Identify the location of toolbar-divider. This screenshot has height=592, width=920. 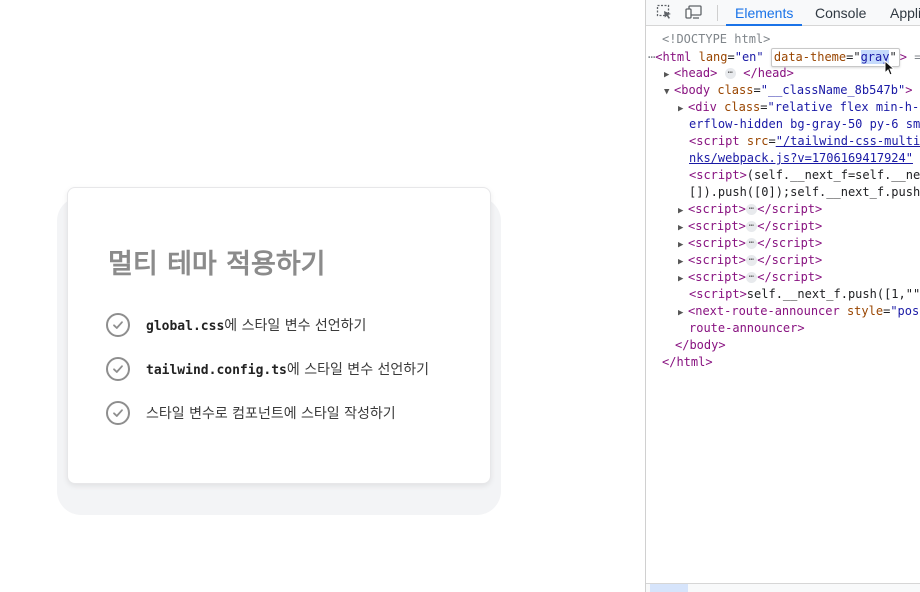
(717, 13).